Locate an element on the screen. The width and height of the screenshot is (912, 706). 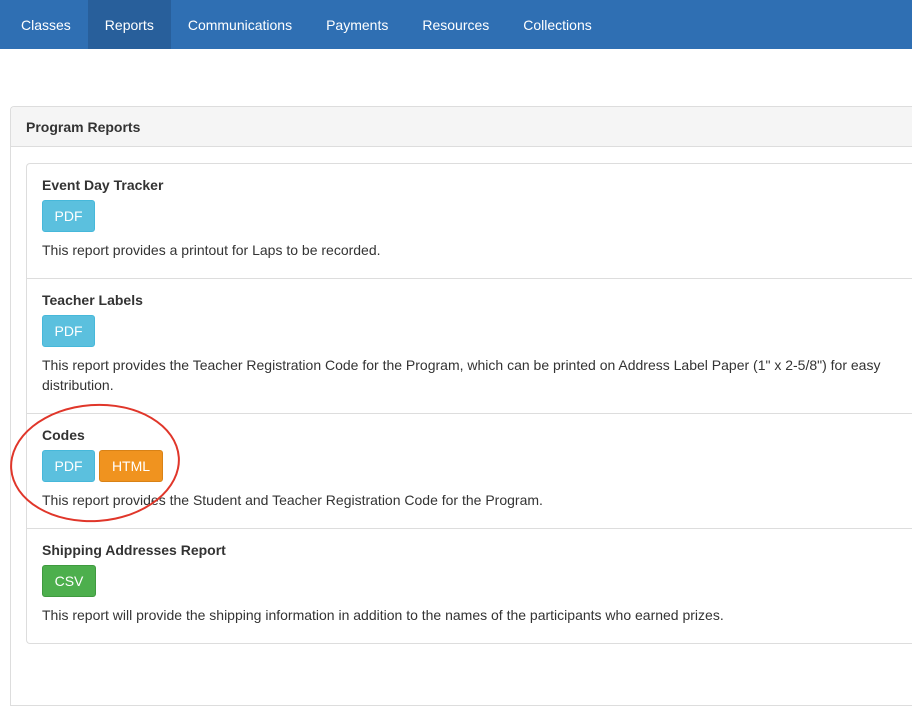
panel-title: Program Reports is located at coordinates (461, 127).